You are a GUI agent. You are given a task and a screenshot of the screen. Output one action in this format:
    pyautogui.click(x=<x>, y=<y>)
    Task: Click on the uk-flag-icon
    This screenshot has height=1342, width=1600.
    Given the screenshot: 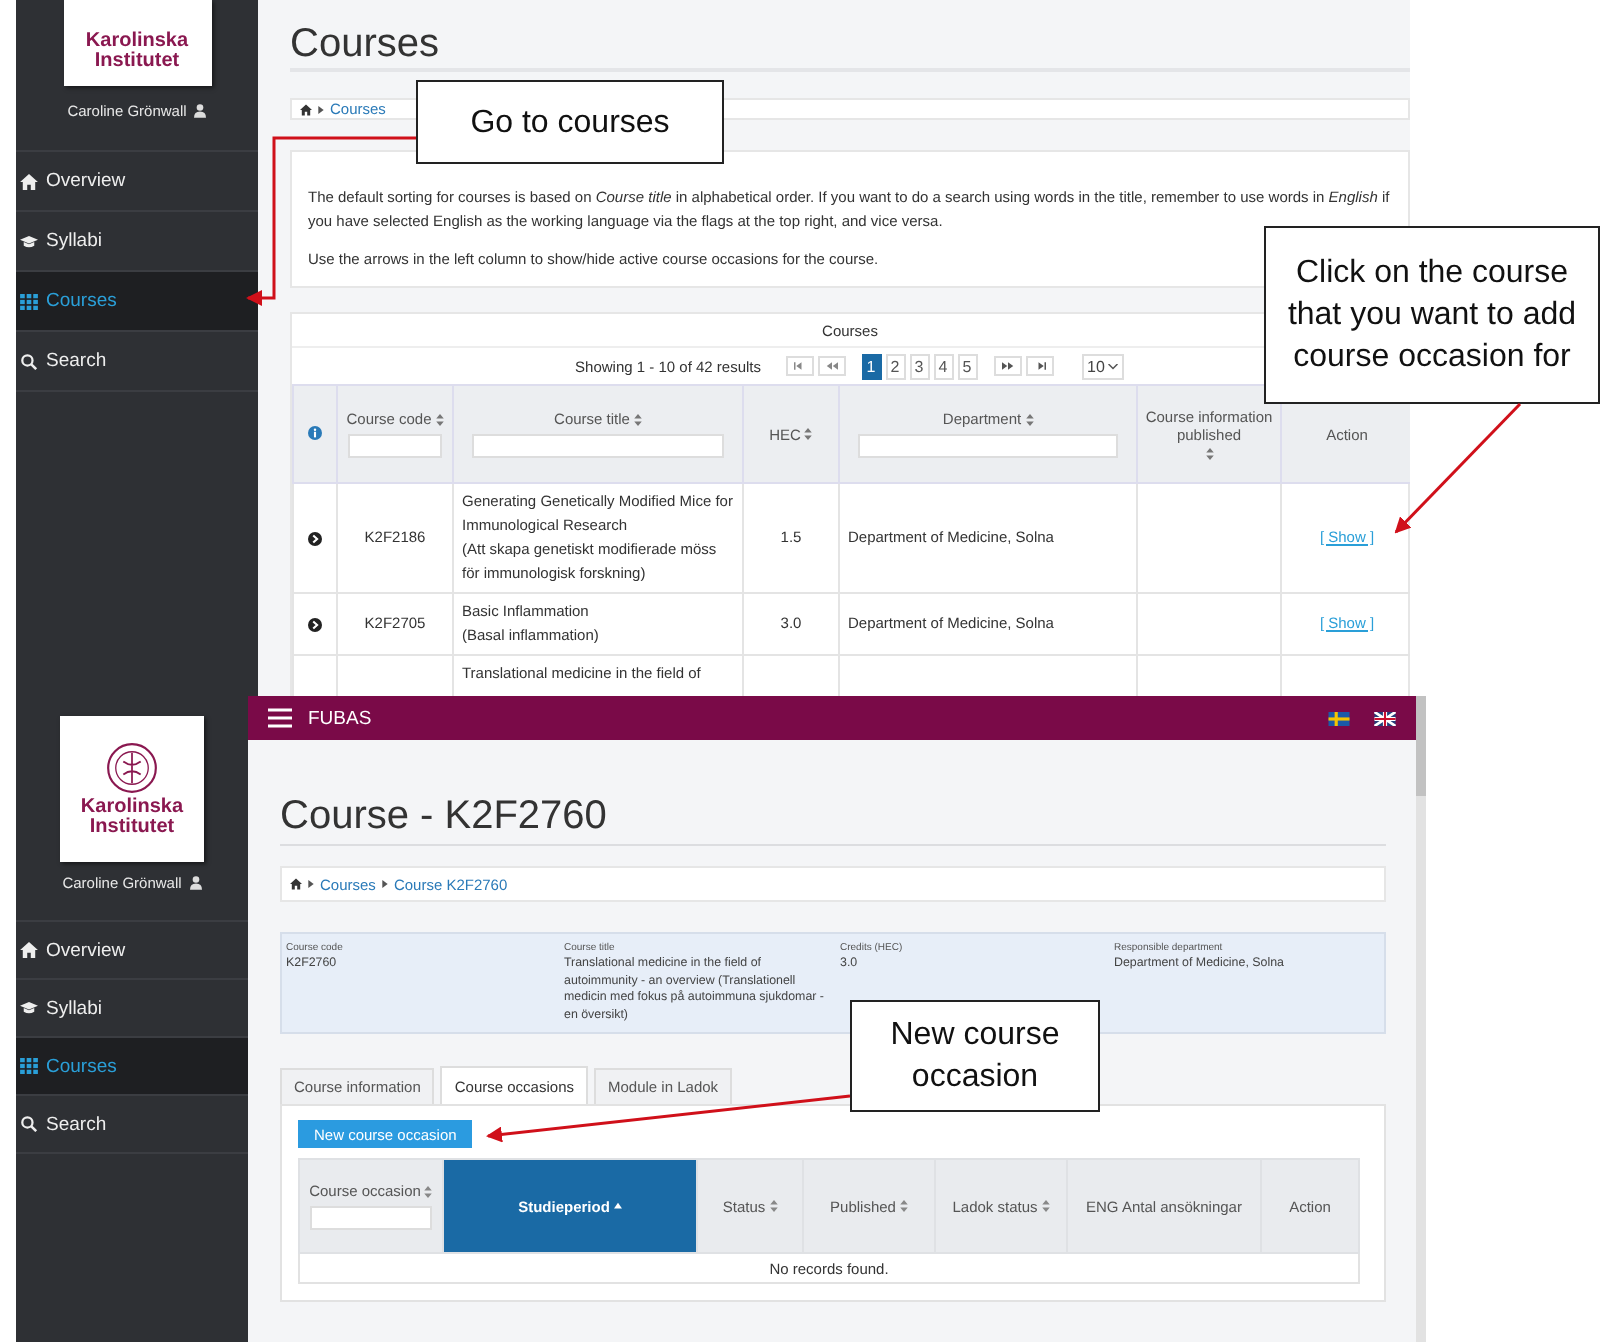 What is the action you would take?
    pyautogui.click(x=1385, y=718)
    